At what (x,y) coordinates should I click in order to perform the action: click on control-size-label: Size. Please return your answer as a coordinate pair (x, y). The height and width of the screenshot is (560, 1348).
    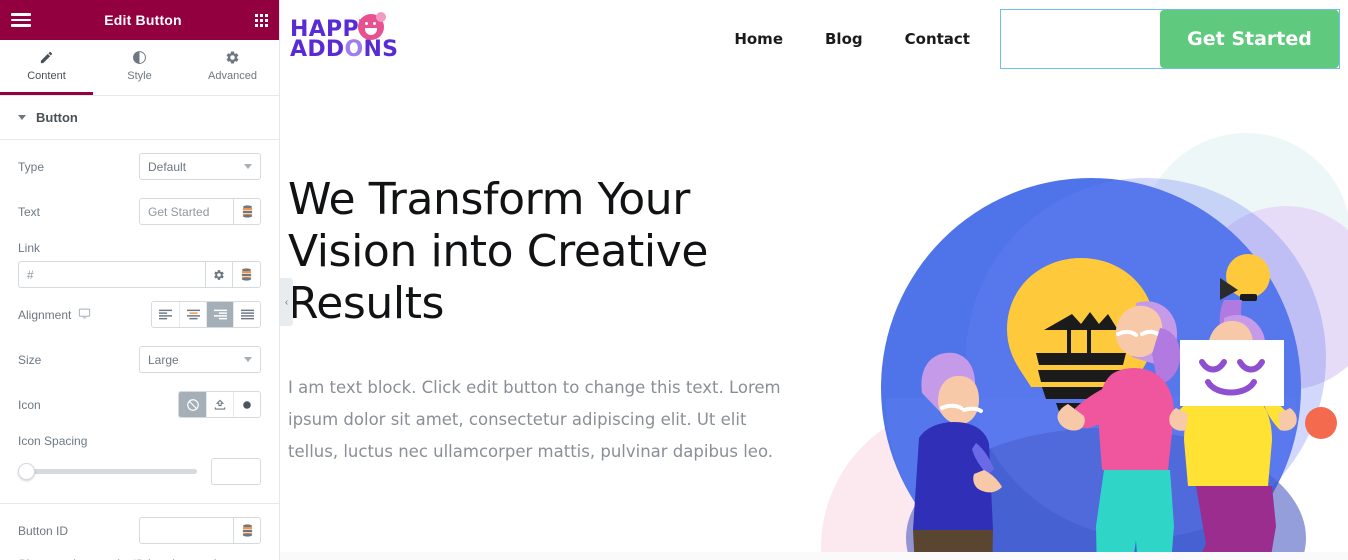
    Looking at the image, I should click on (30, 359).